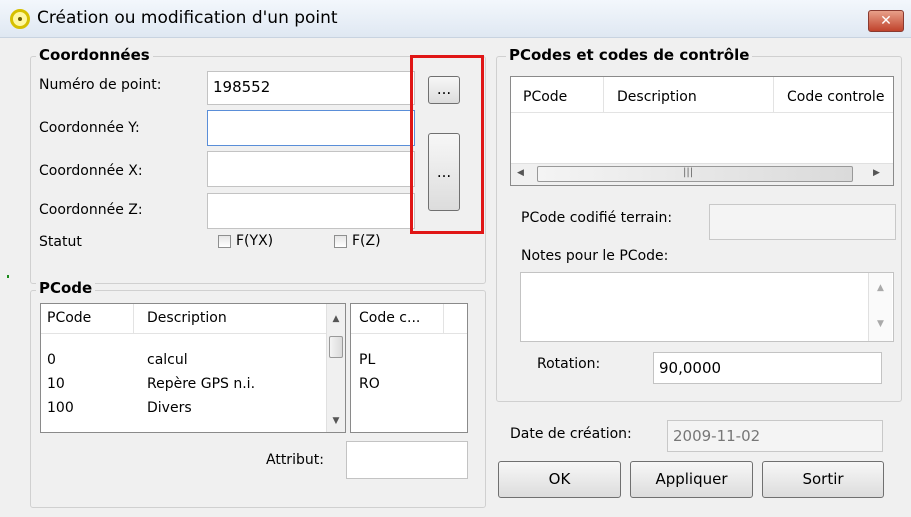 This screenshot has width=911, height=517. I want to click on coord-z-field, so click(311, 211).